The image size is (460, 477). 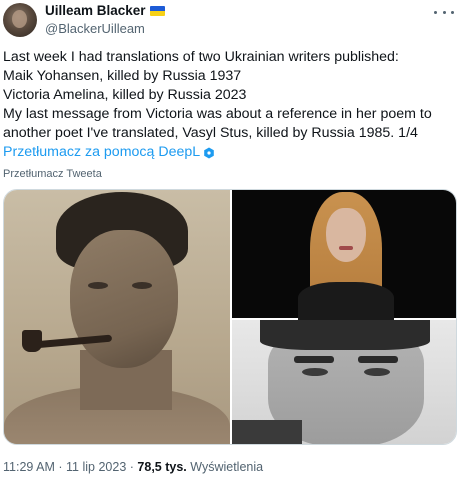 What do you see at coordinates (95, 10) in the screenshot?
I see `author-display-name: Uilleam Blacker` at bounding box center [95, 10].